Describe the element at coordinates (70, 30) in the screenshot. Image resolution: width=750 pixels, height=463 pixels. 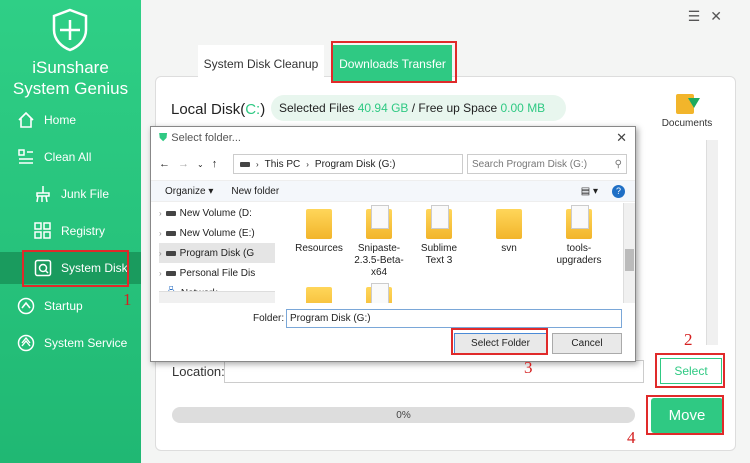
I see `shield-logo-icon` at that location.